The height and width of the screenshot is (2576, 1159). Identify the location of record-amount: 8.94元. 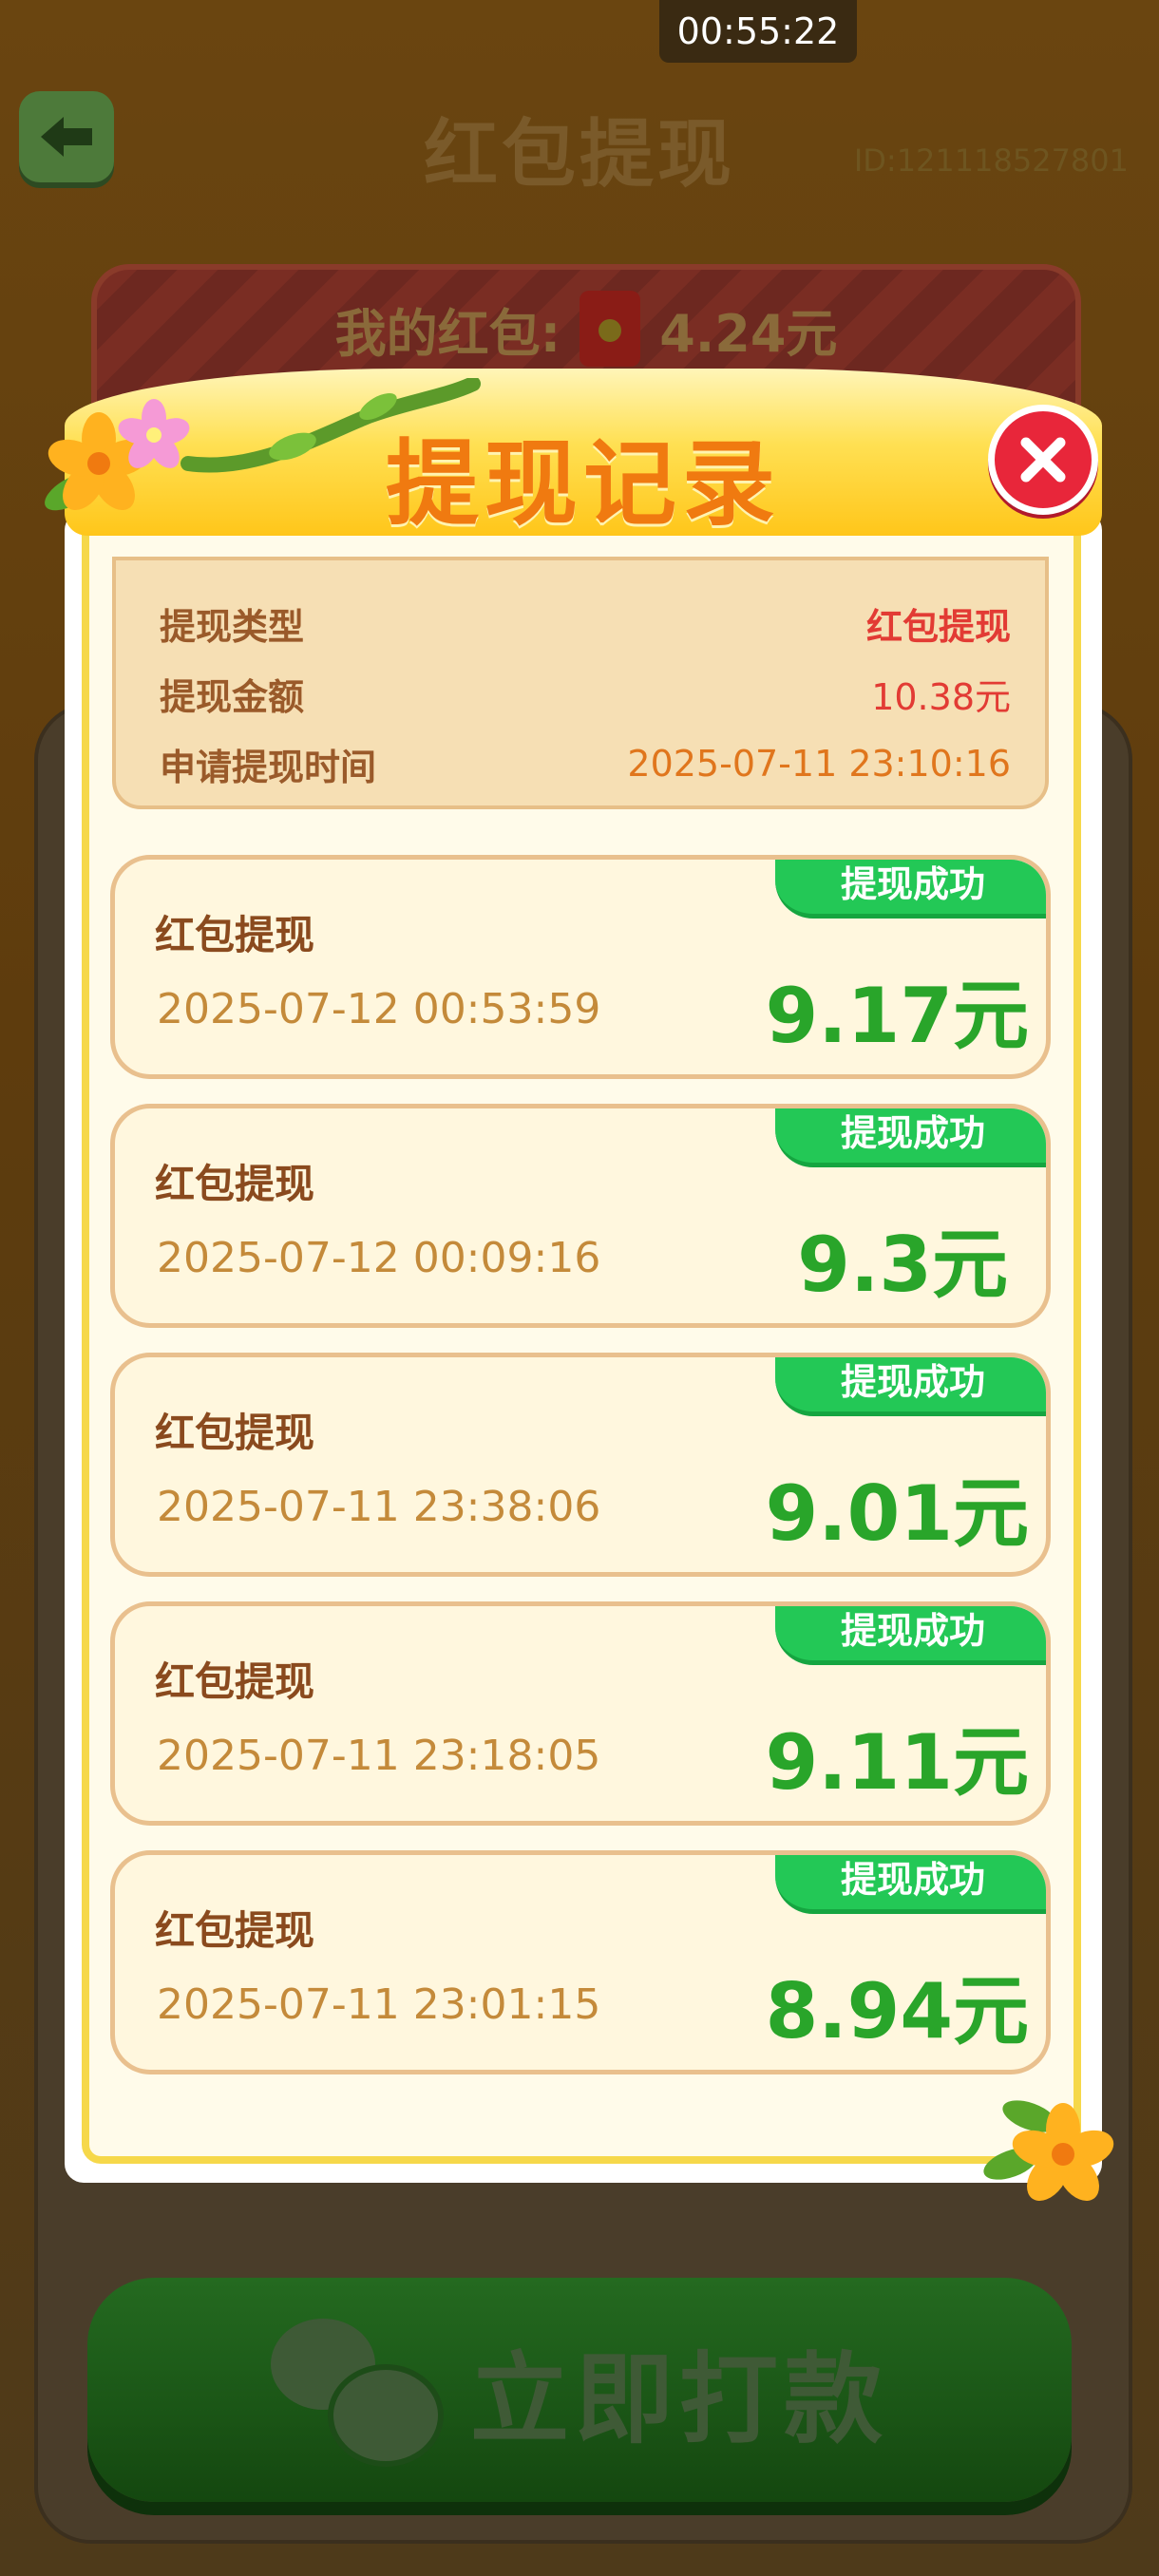
(897, 2011).